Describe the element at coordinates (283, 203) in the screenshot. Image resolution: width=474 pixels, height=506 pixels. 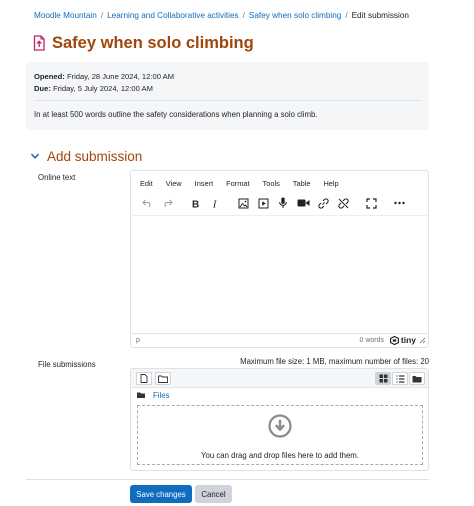
I see `record-audio-icon` at that location.